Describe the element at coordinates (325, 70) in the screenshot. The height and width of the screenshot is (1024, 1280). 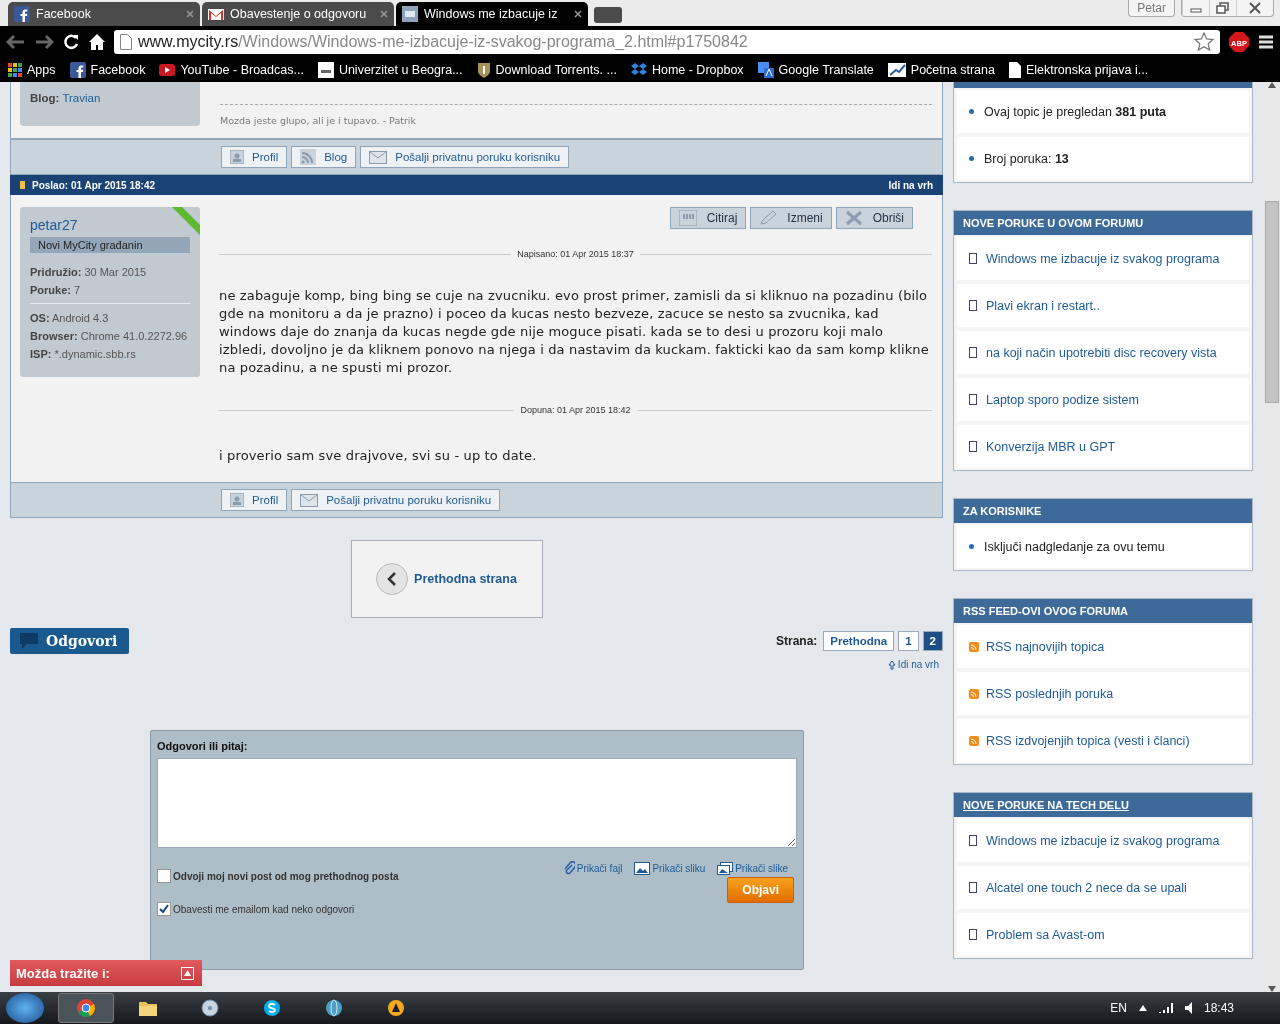
I see `pf-logo-icon` at that location.